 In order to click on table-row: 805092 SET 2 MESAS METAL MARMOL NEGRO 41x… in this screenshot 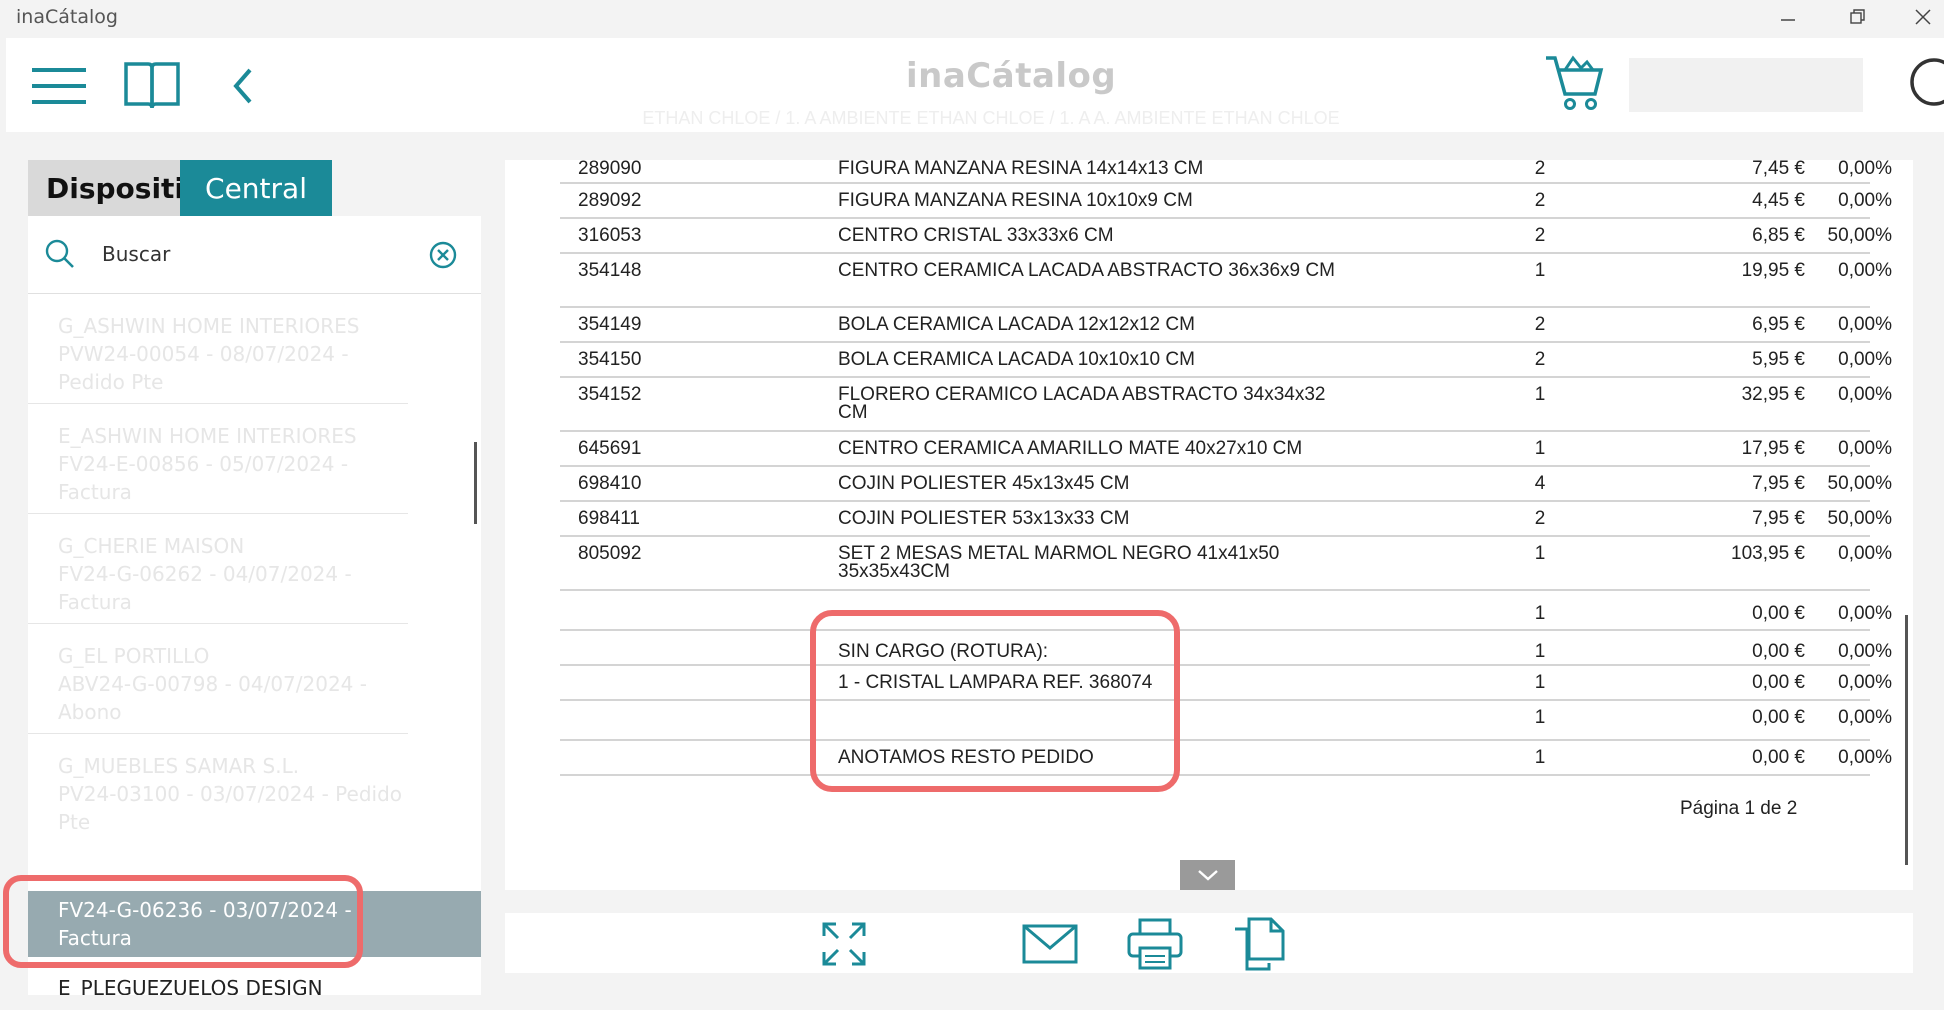, I will do `click(1226, 564)`.